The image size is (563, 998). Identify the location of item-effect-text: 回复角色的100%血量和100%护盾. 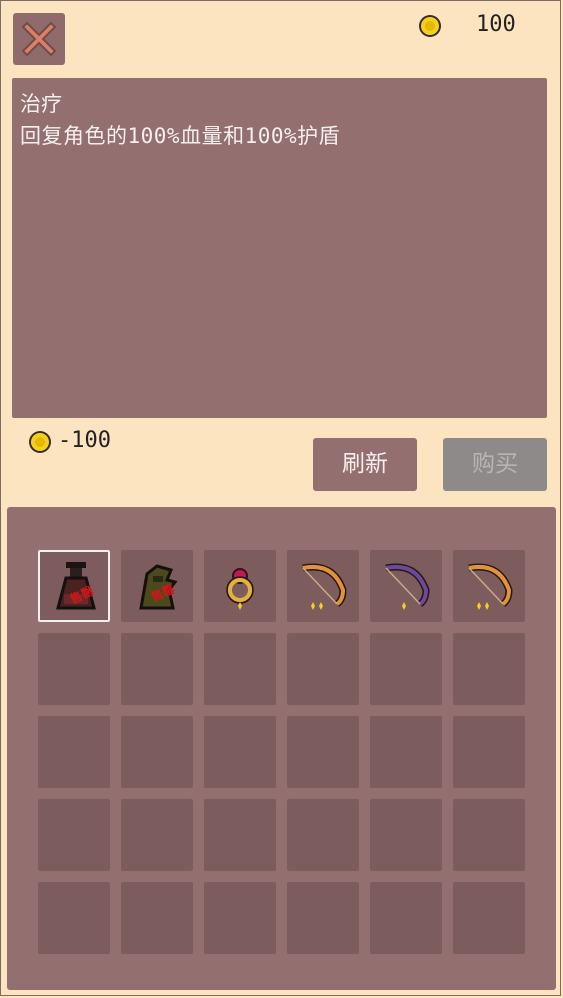
(180, 136).